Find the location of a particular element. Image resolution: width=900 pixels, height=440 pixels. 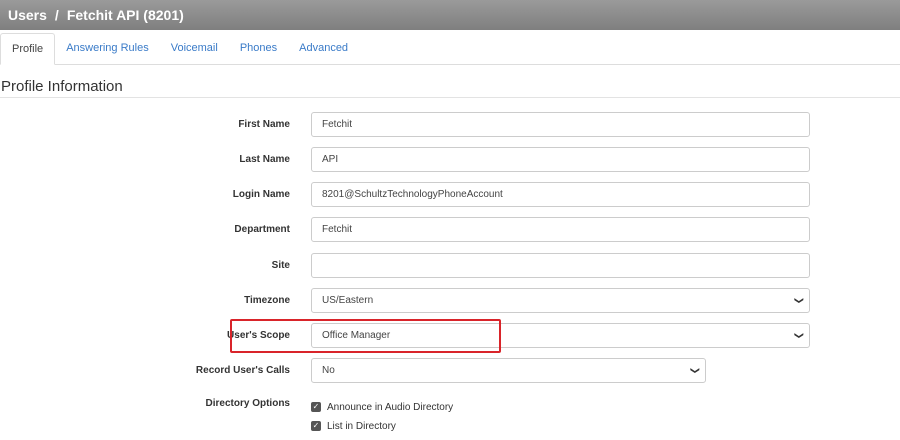

record-calls-label: Record User's Calls is located at coordinates (242, 370).